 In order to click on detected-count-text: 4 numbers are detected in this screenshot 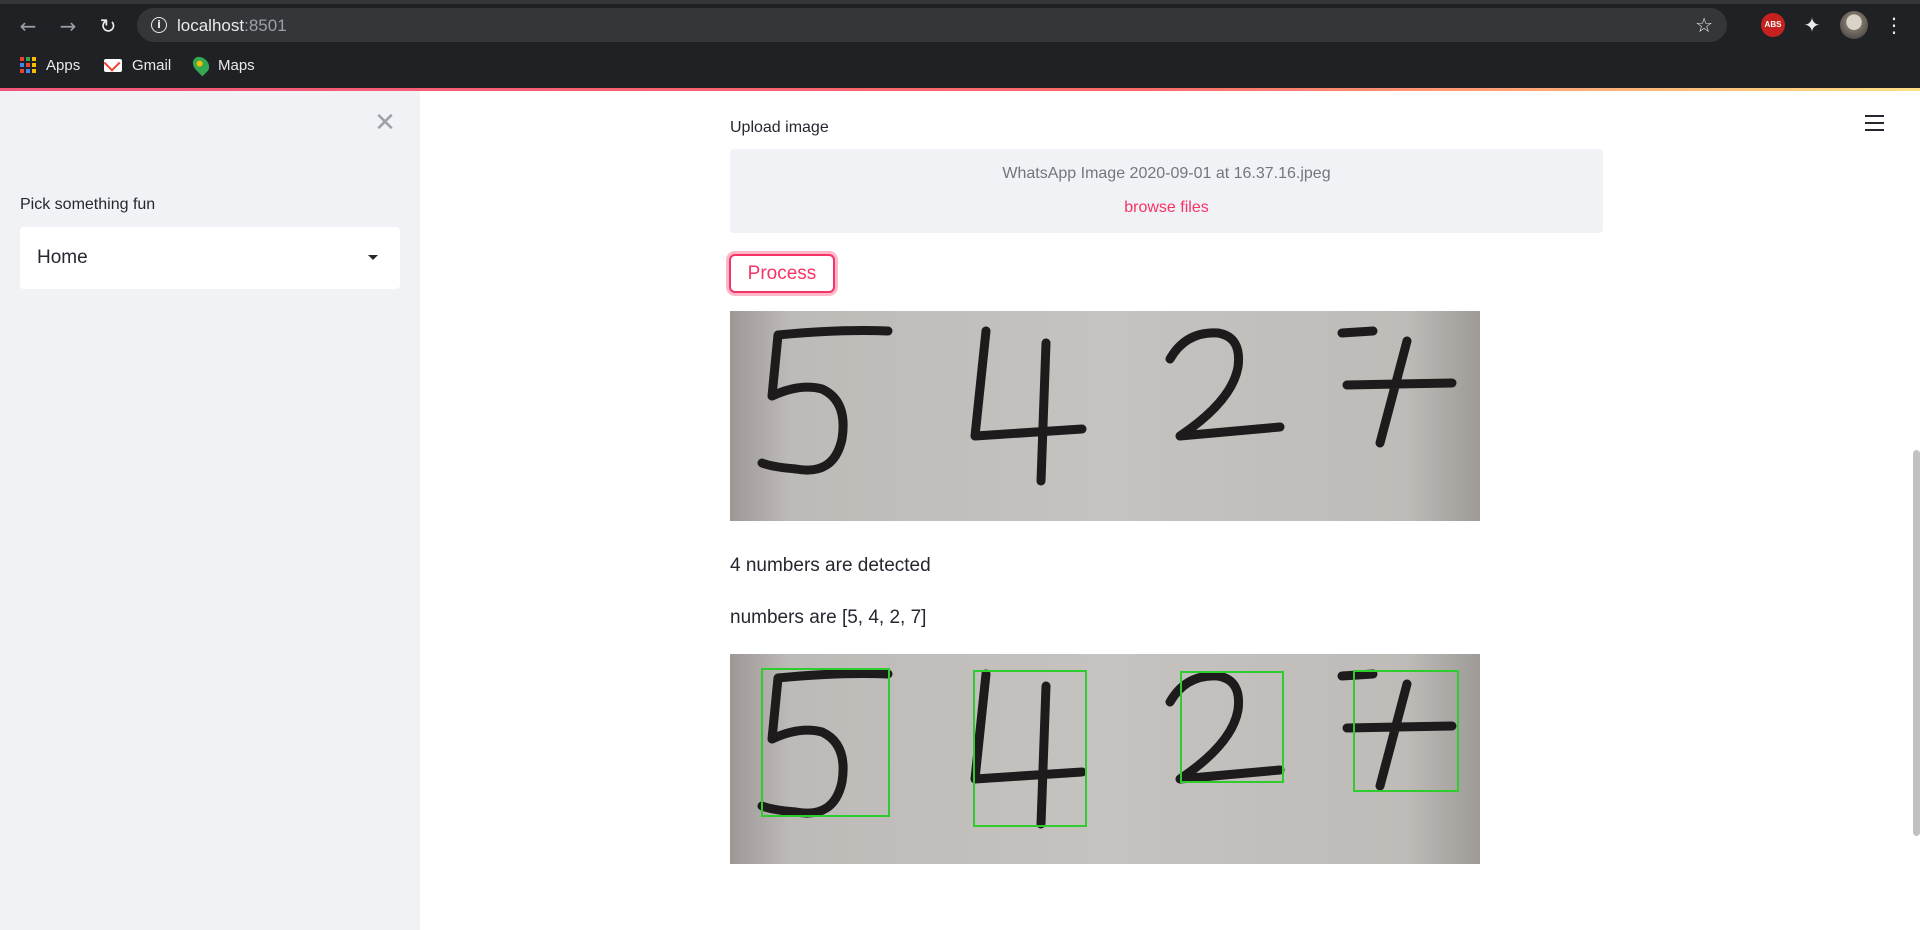, I will do `click(830, 565)`.